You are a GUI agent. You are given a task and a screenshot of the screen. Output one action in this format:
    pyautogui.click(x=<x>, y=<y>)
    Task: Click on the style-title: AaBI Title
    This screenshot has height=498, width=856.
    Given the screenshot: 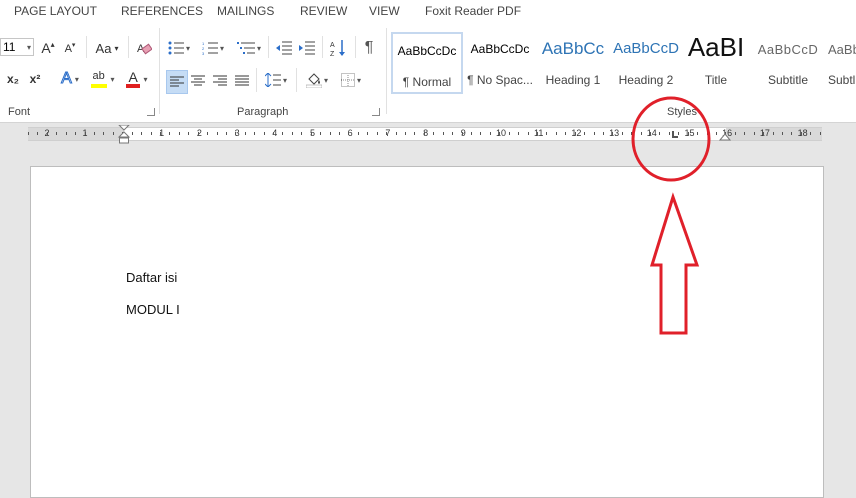 What is the action you would take?
    pyautogui.click(x=716, y=63)
    